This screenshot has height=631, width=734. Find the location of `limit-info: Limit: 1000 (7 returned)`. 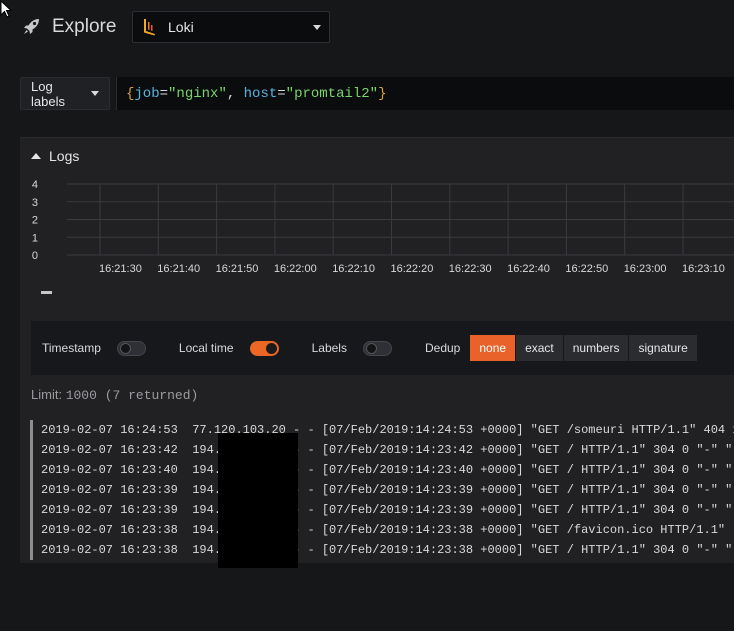

limit-info: Limit: 1000 (7 returned) is located at coordinates (114, 395).